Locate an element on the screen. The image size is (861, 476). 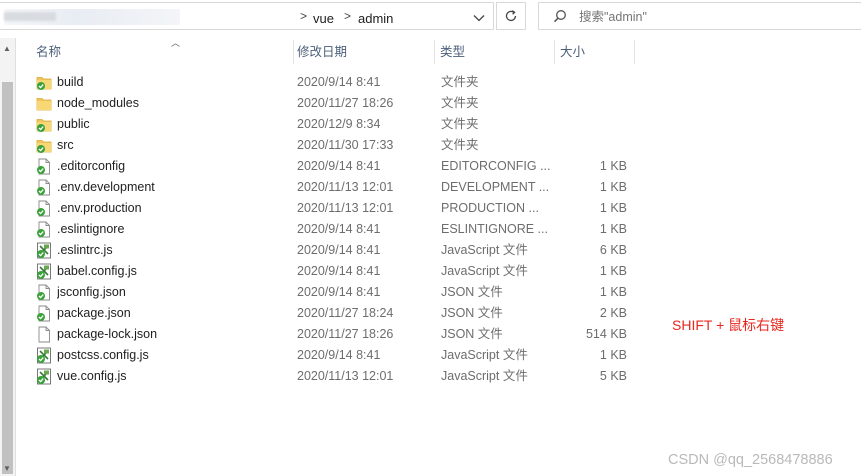
file-name: .editorconfig is located at coordinates (91, 166).